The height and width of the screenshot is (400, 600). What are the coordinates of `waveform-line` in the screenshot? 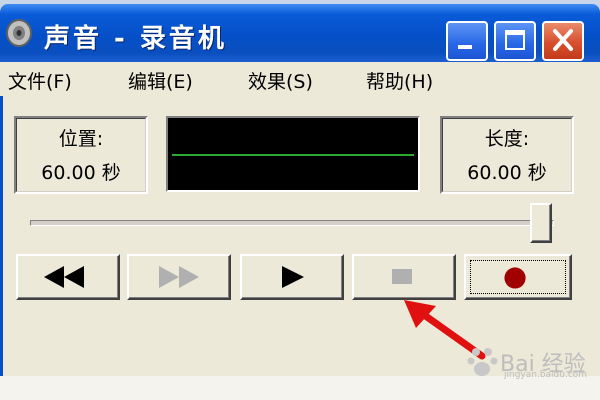 It's located at (293, 155).